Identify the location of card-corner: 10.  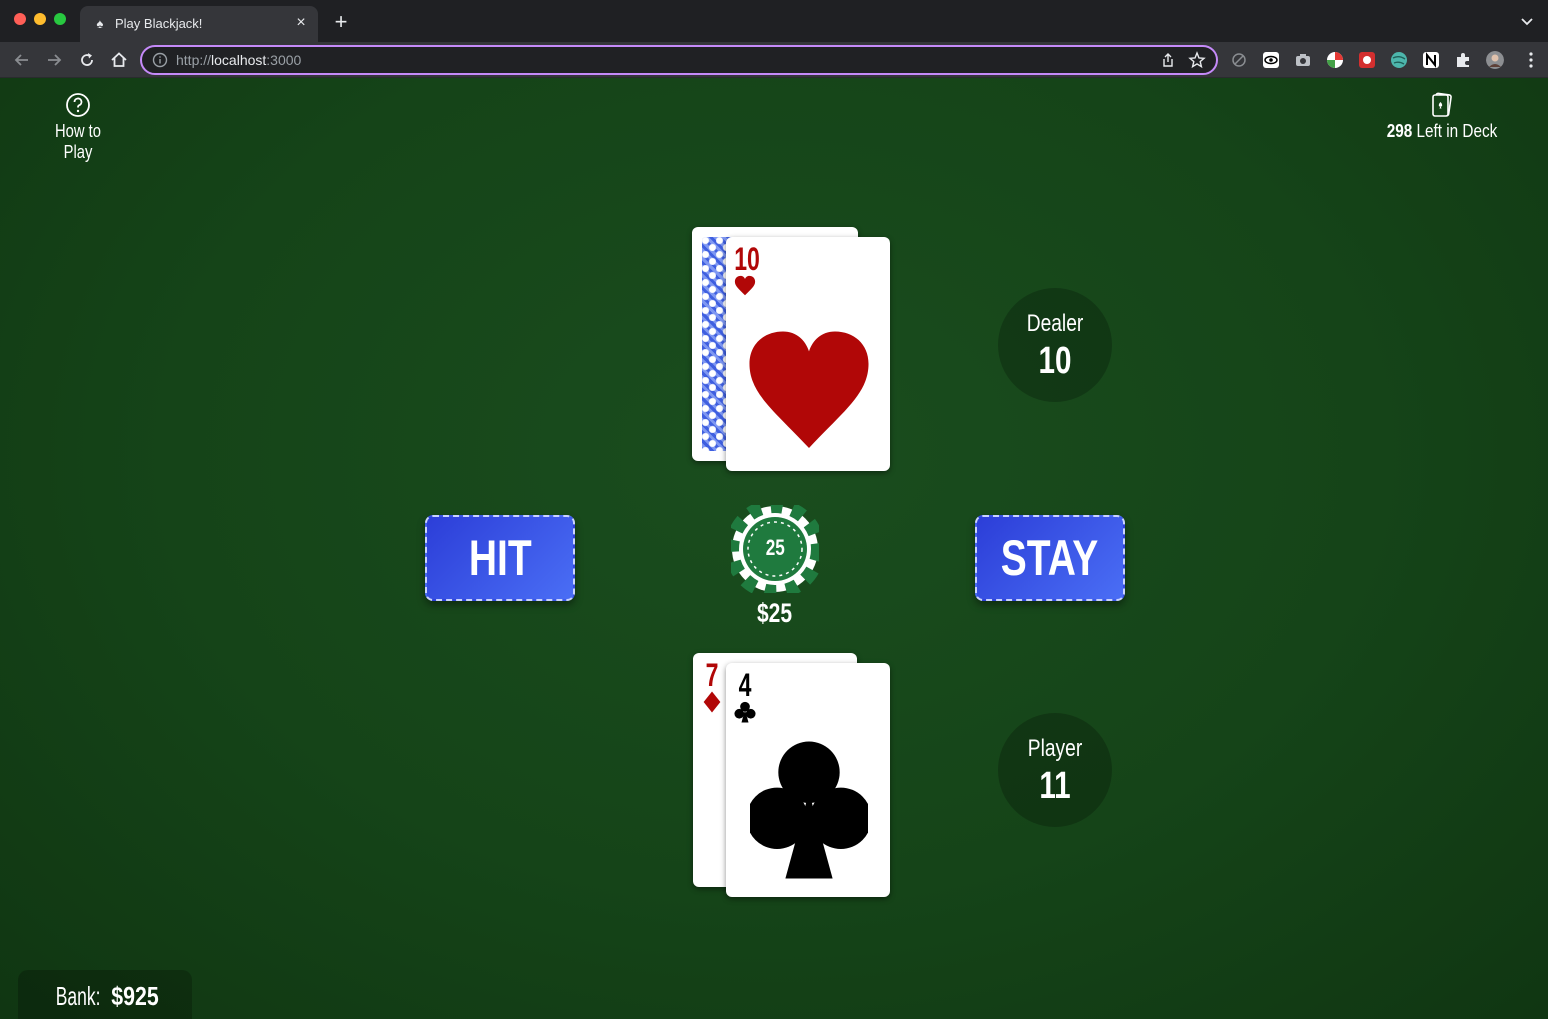
(745, 270).